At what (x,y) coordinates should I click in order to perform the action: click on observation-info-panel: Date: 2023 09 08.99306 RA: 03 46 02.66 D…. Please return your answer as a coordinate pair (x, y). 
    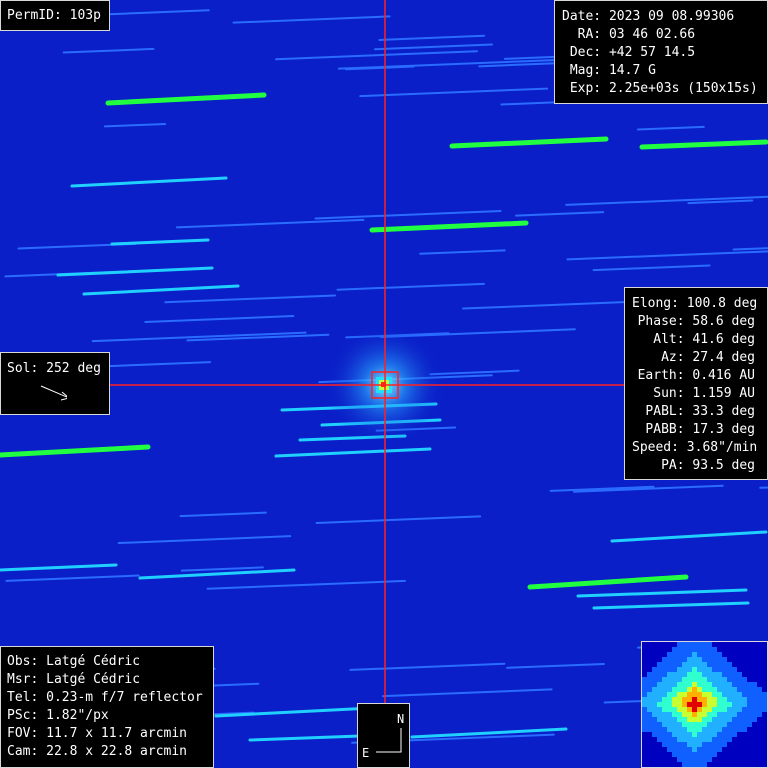
    Looking at the image, I should click on (661, 52).